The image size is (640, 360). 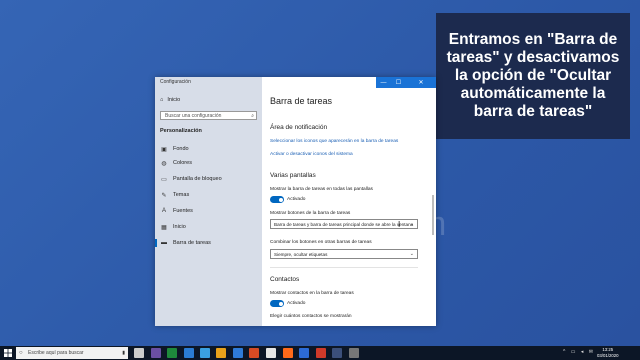 I want to click on clock: 13:25 03/01/2020, so click(x=608, y=353).